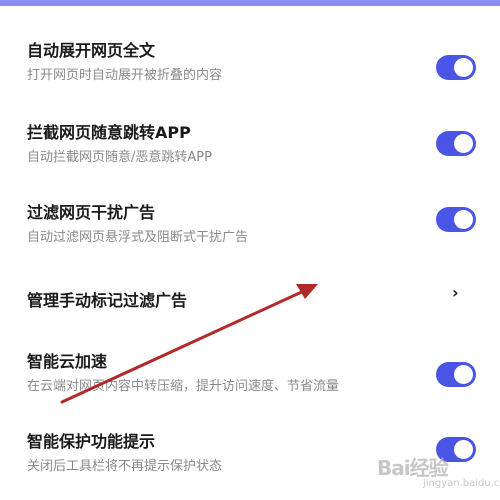 The image size is (500, 500). What do you see at coordinates (125, 75) in the screenshot?
I see `setting-subtitle: 打开网页时自动展开被折叠的内容` at bounding box center [125, 75].